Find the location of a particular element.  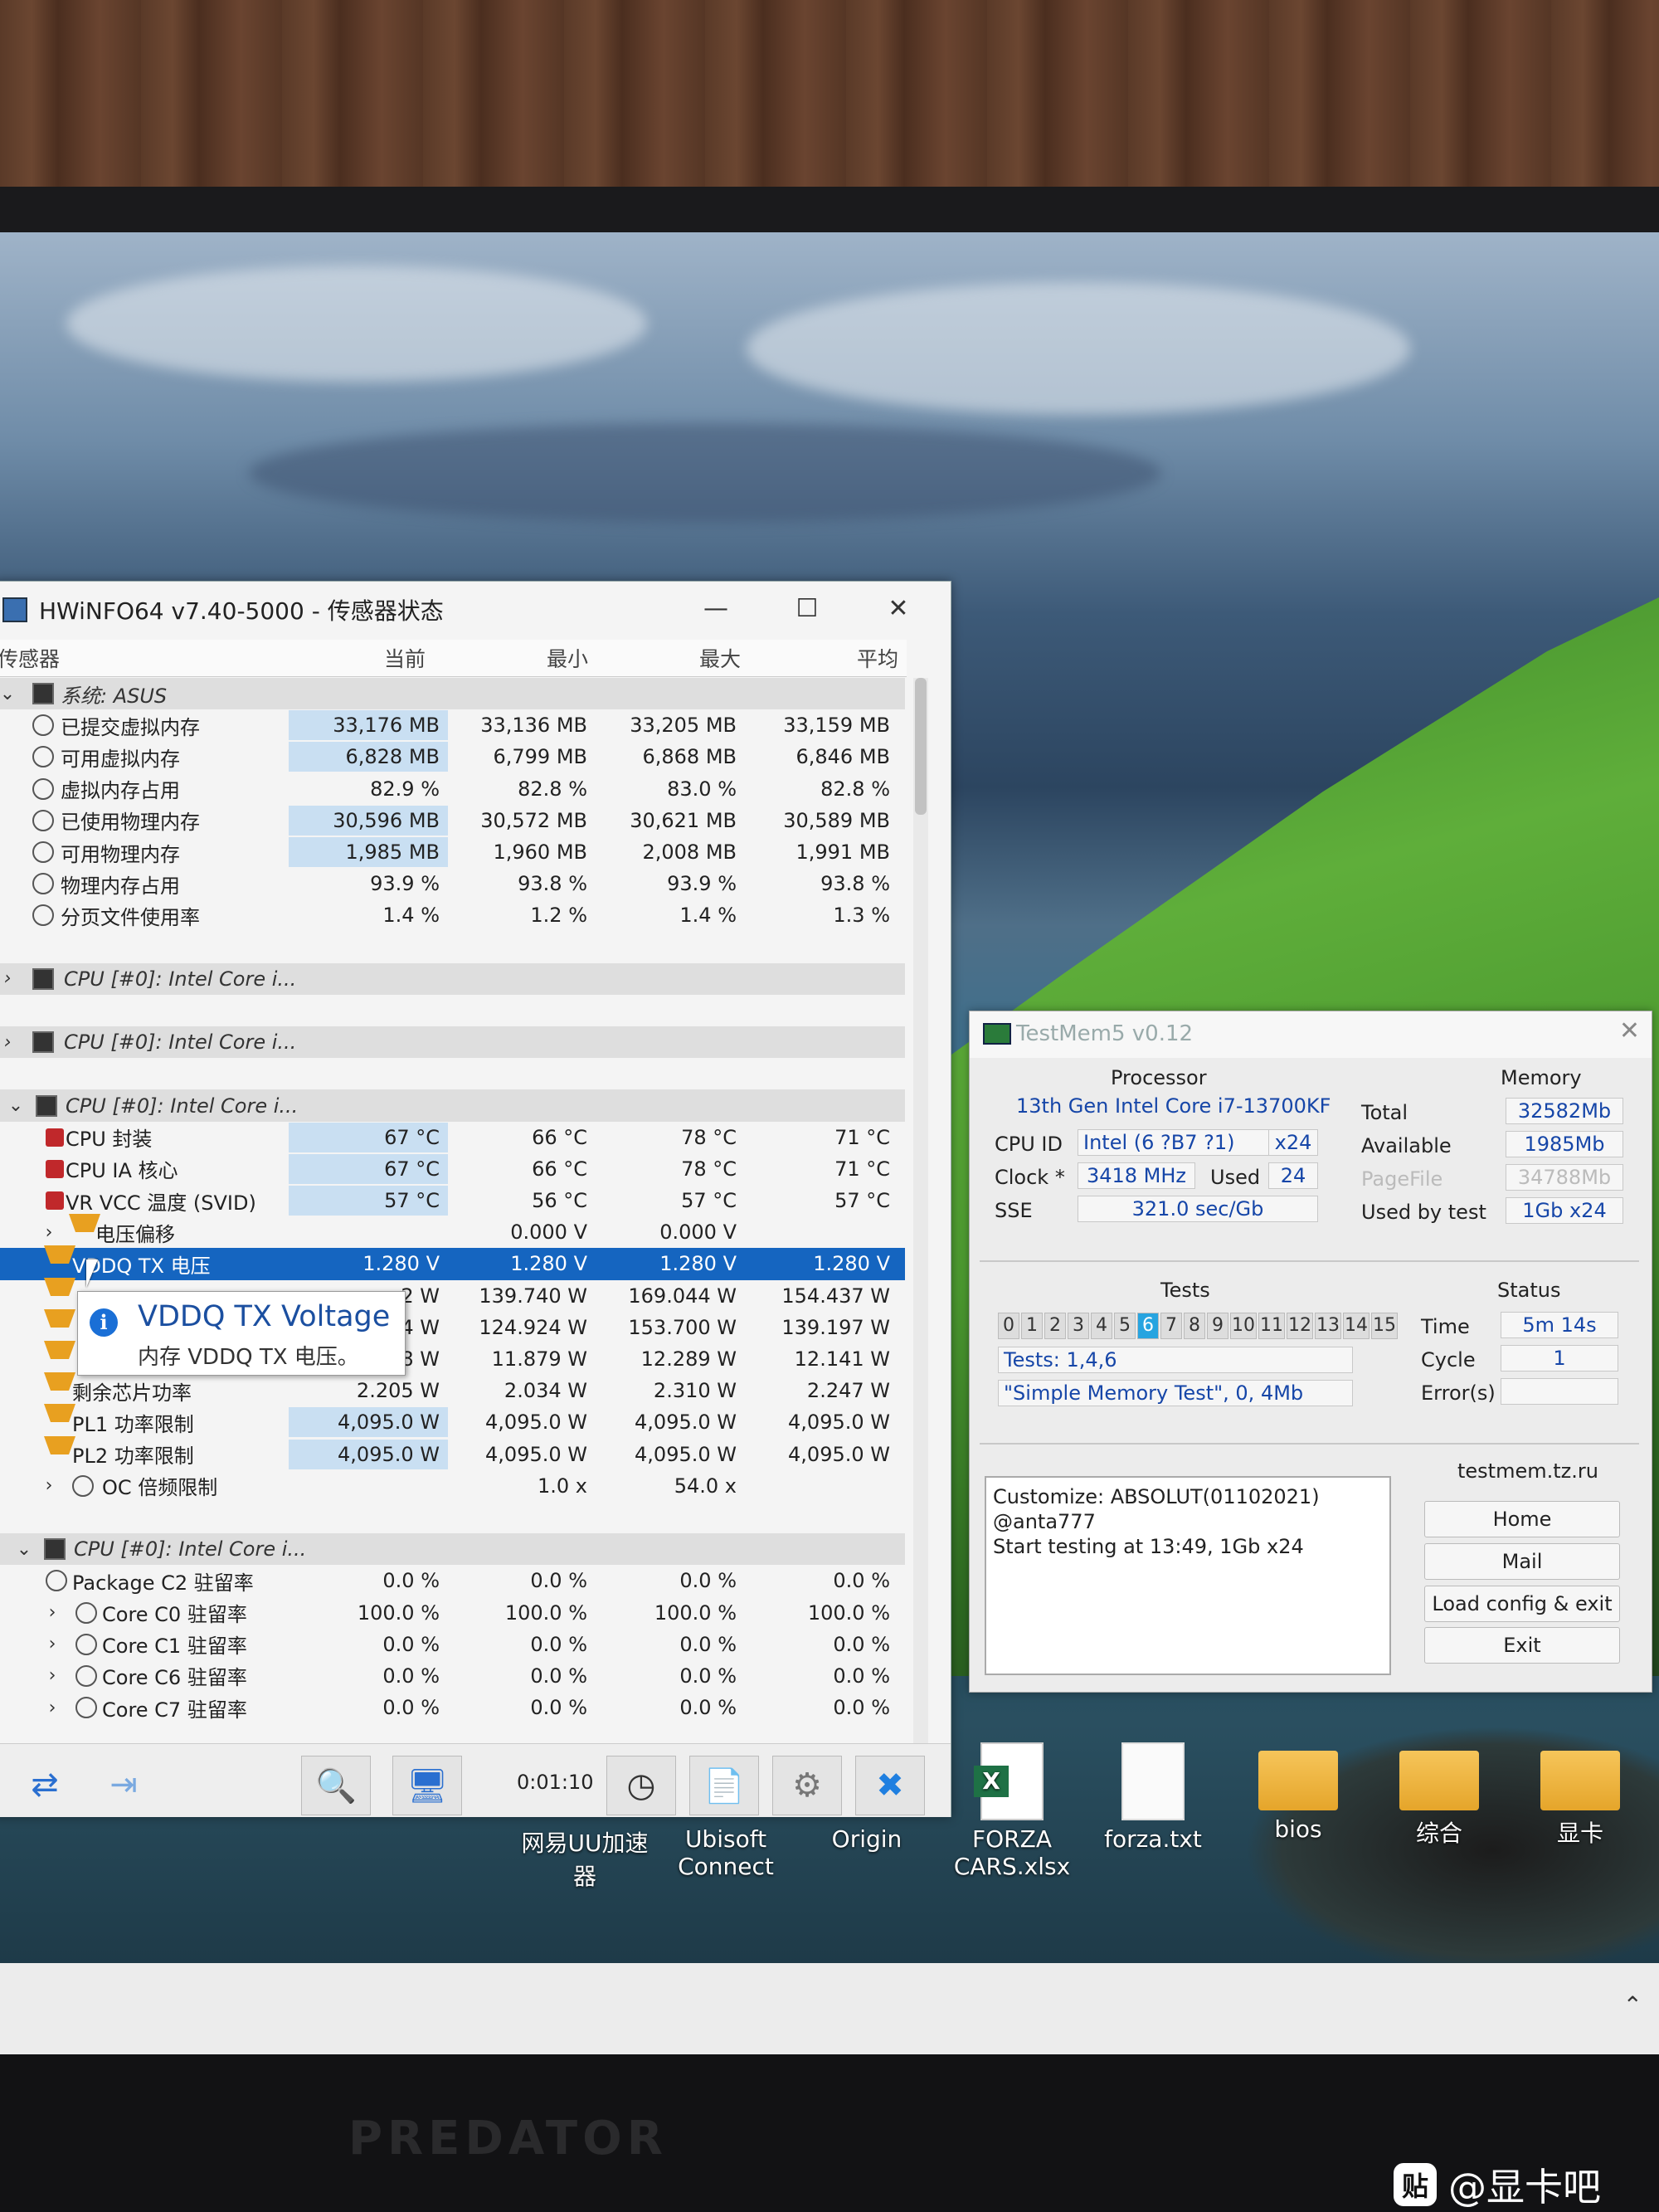

tests-heading: Tests is located at coordinates (1185, 1290).